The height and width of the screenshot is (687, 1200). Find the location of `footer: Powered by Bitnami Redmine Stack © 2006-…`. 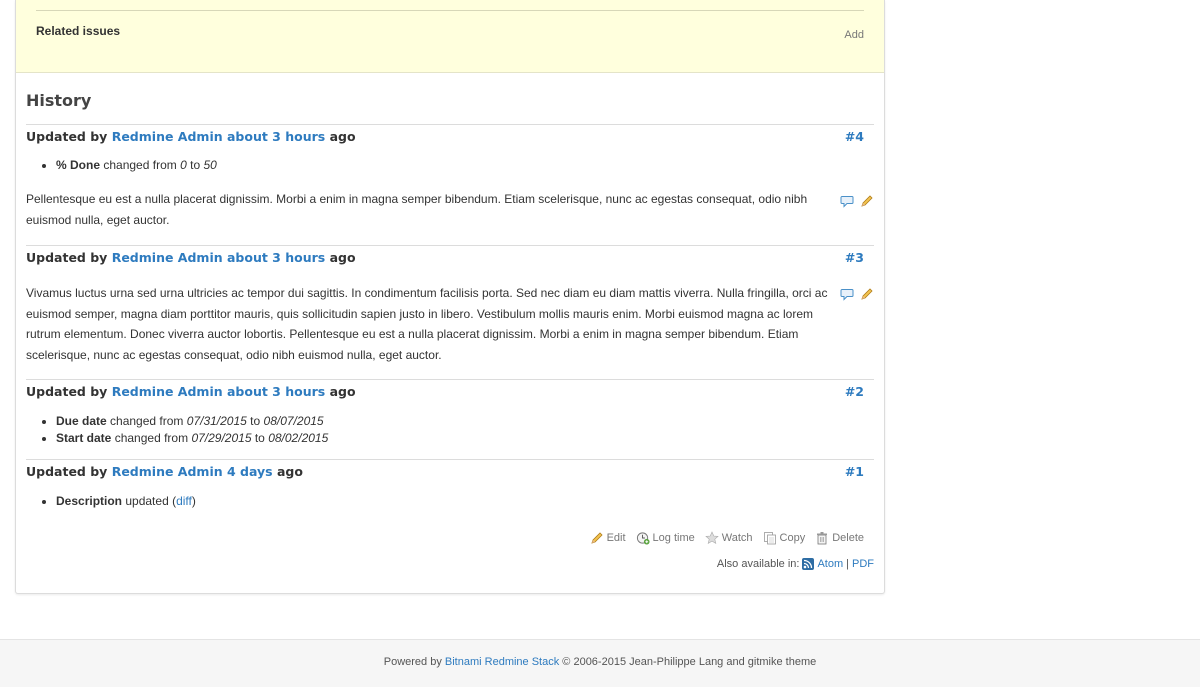

footer: Powered by Bitnami Redmine Stack © 2006-… is located at coordinates (600, 663).